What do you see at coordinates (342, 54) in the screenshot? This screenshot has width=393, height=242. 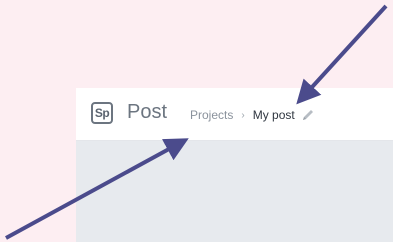 I see `arrow-to-title` at bounding box center [342, 54].